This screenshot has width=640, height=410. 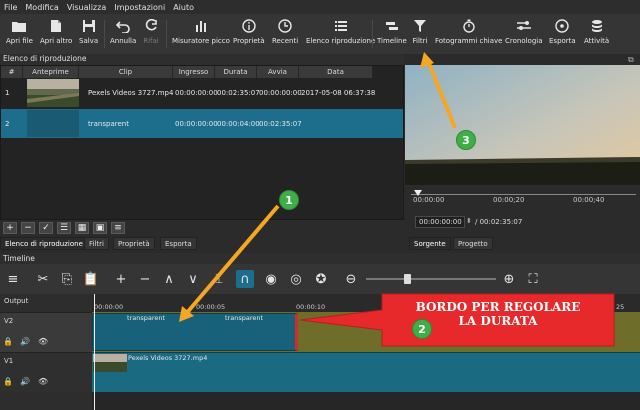 I want to click on step-badge-1: 1, so click(x=289, y=200).